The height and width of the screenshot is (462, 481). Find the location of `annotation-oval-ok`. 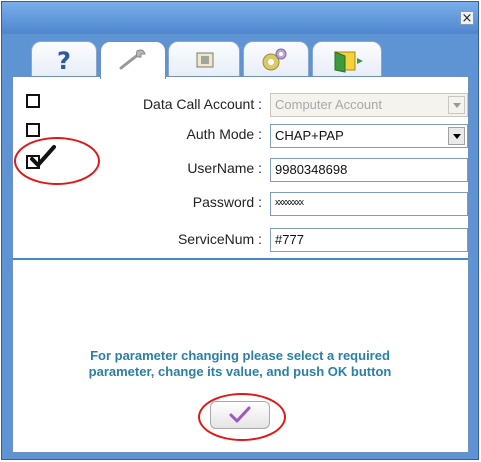

annotation-oval-ok is located at coordinates (242, 417).